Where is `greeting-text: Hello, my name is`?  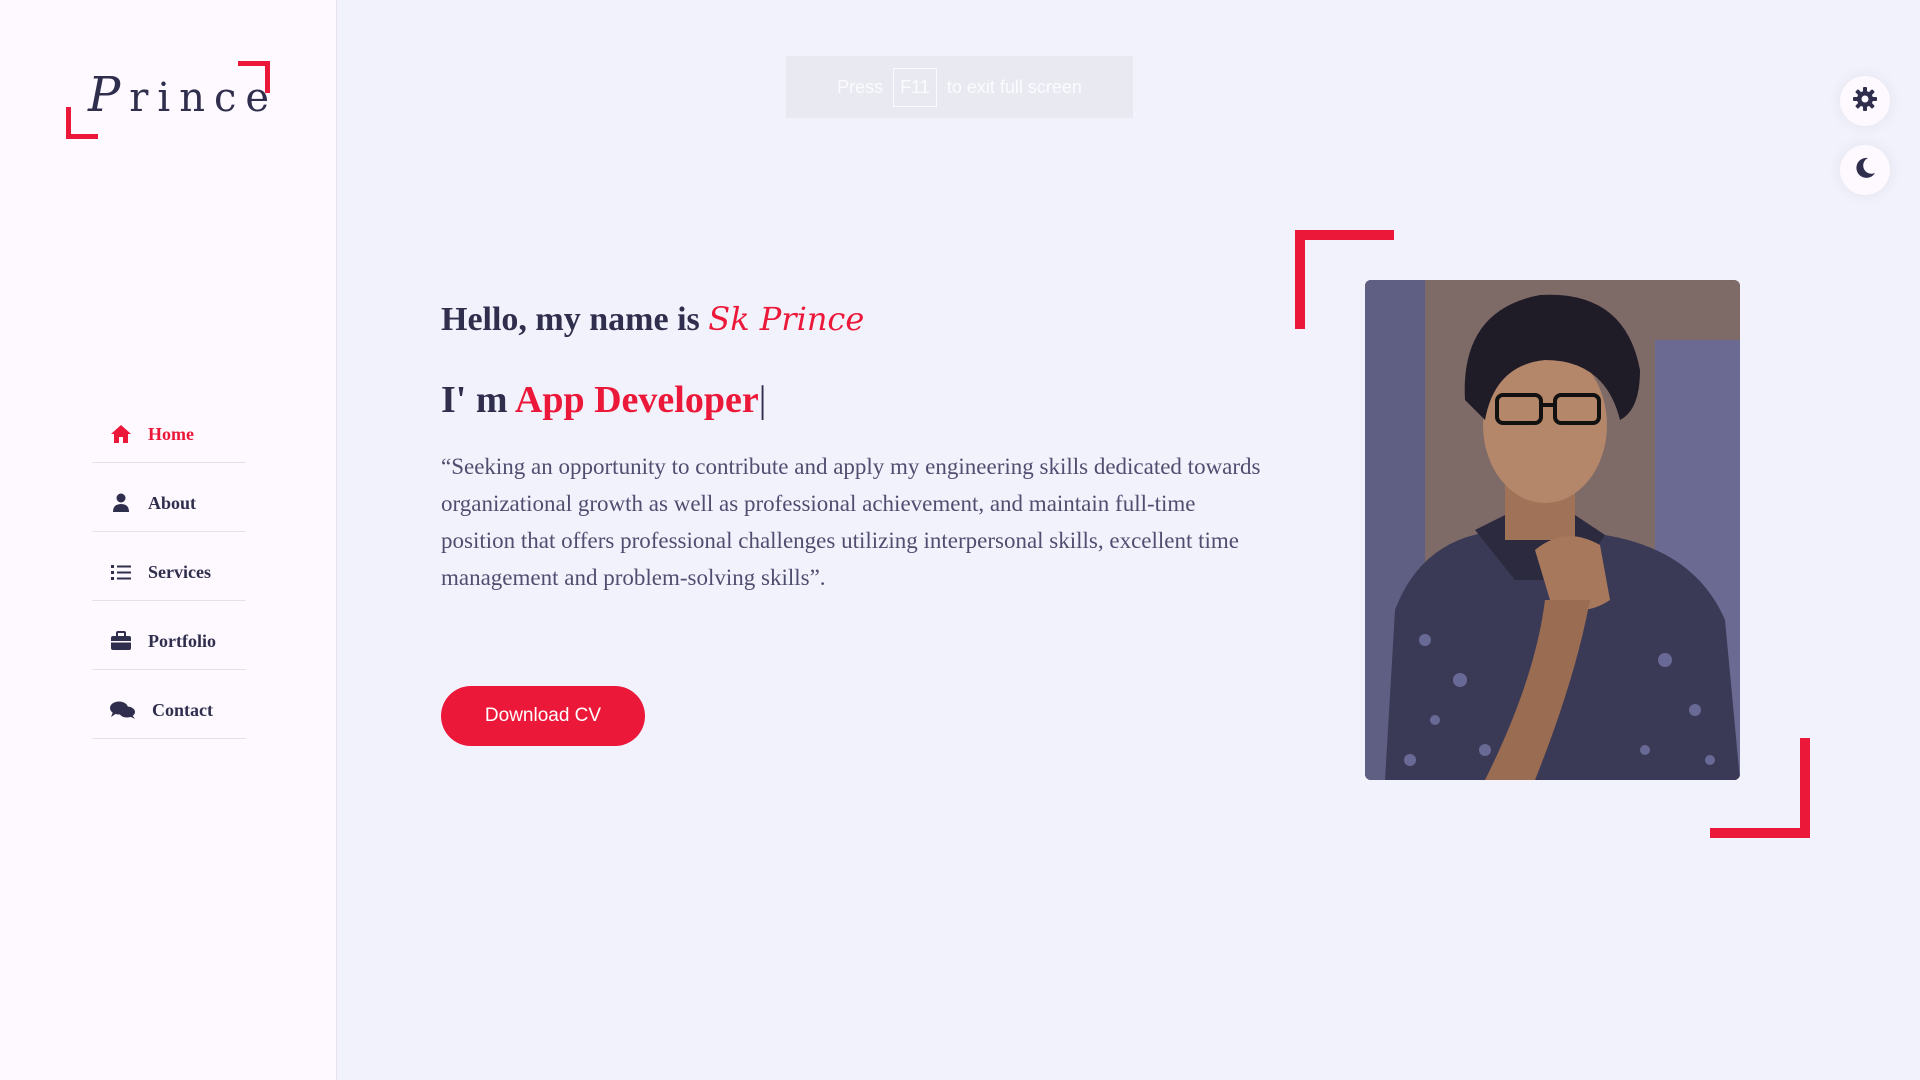 greeting-text: Hello, my name is is located at coordinates (570, 319).